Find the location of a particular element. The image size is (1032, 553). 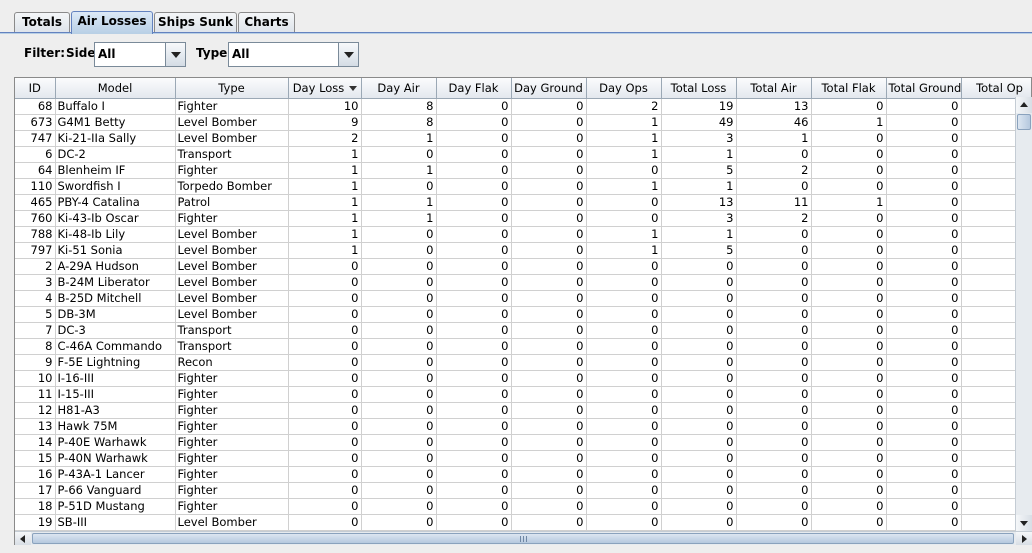

table-row: 9 F-5E Lightning Recon 0 0 0 0 0 0 0 0 0 is located at coordinates (523, 362).